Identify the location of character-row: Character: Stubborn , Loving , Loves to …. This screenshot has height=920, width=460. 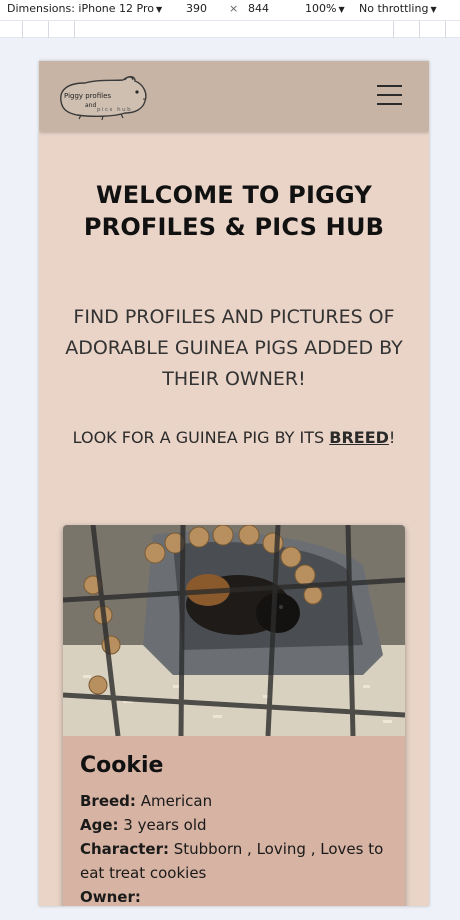
(236, 861).